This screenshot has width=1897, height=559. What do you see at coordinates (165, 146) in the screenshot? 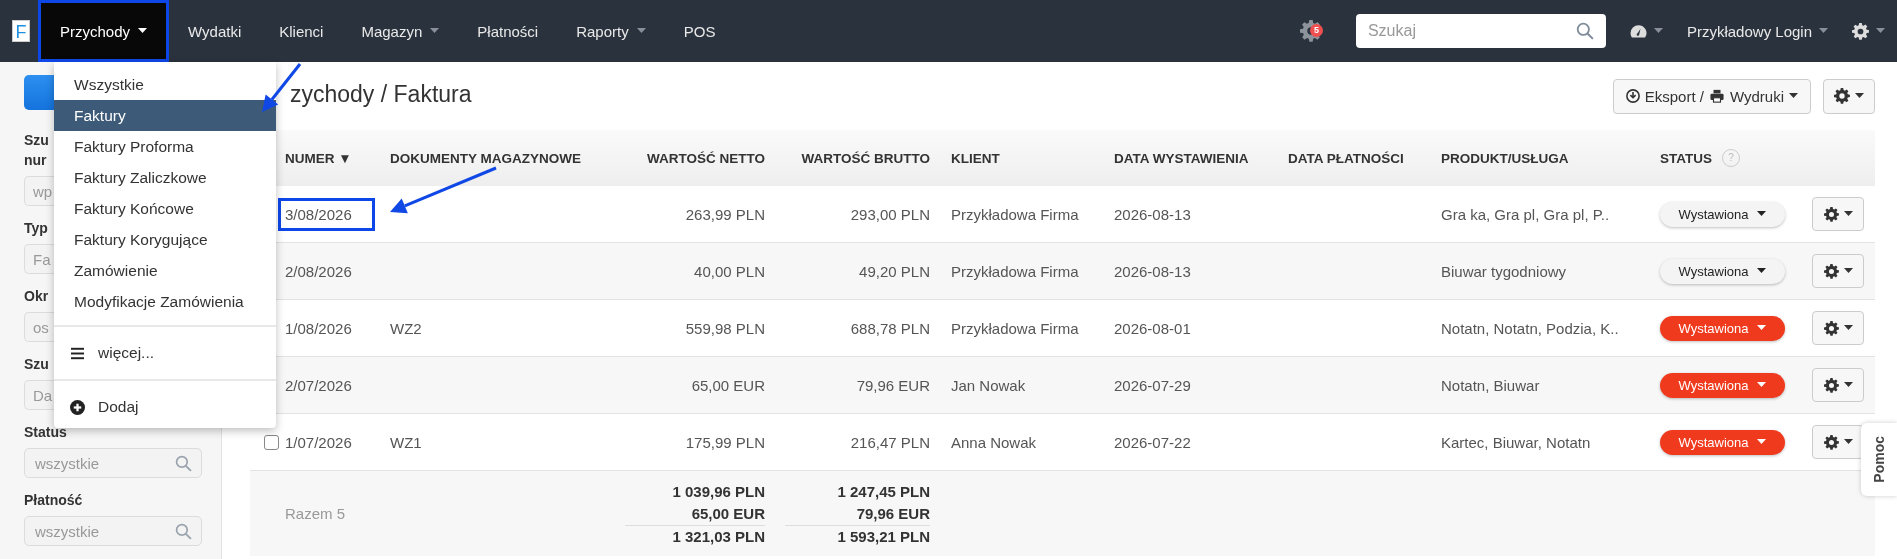
I see `menu-item: Faktury Proforma` at bounding box center [165, 146].